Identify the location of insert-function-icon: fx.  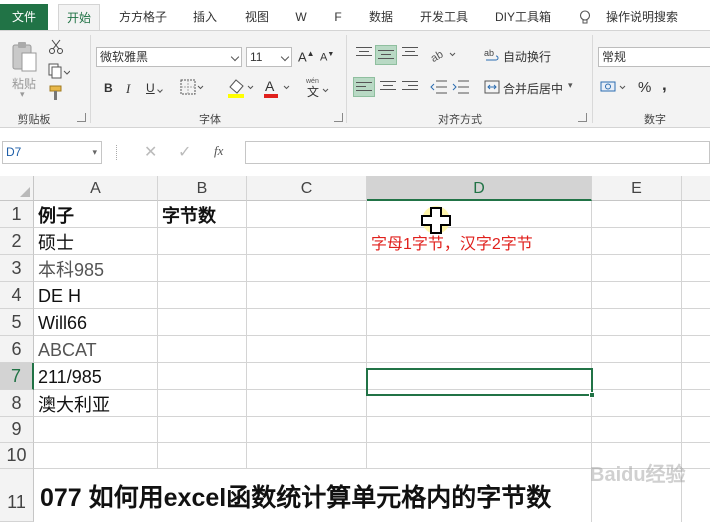
(218, 151).